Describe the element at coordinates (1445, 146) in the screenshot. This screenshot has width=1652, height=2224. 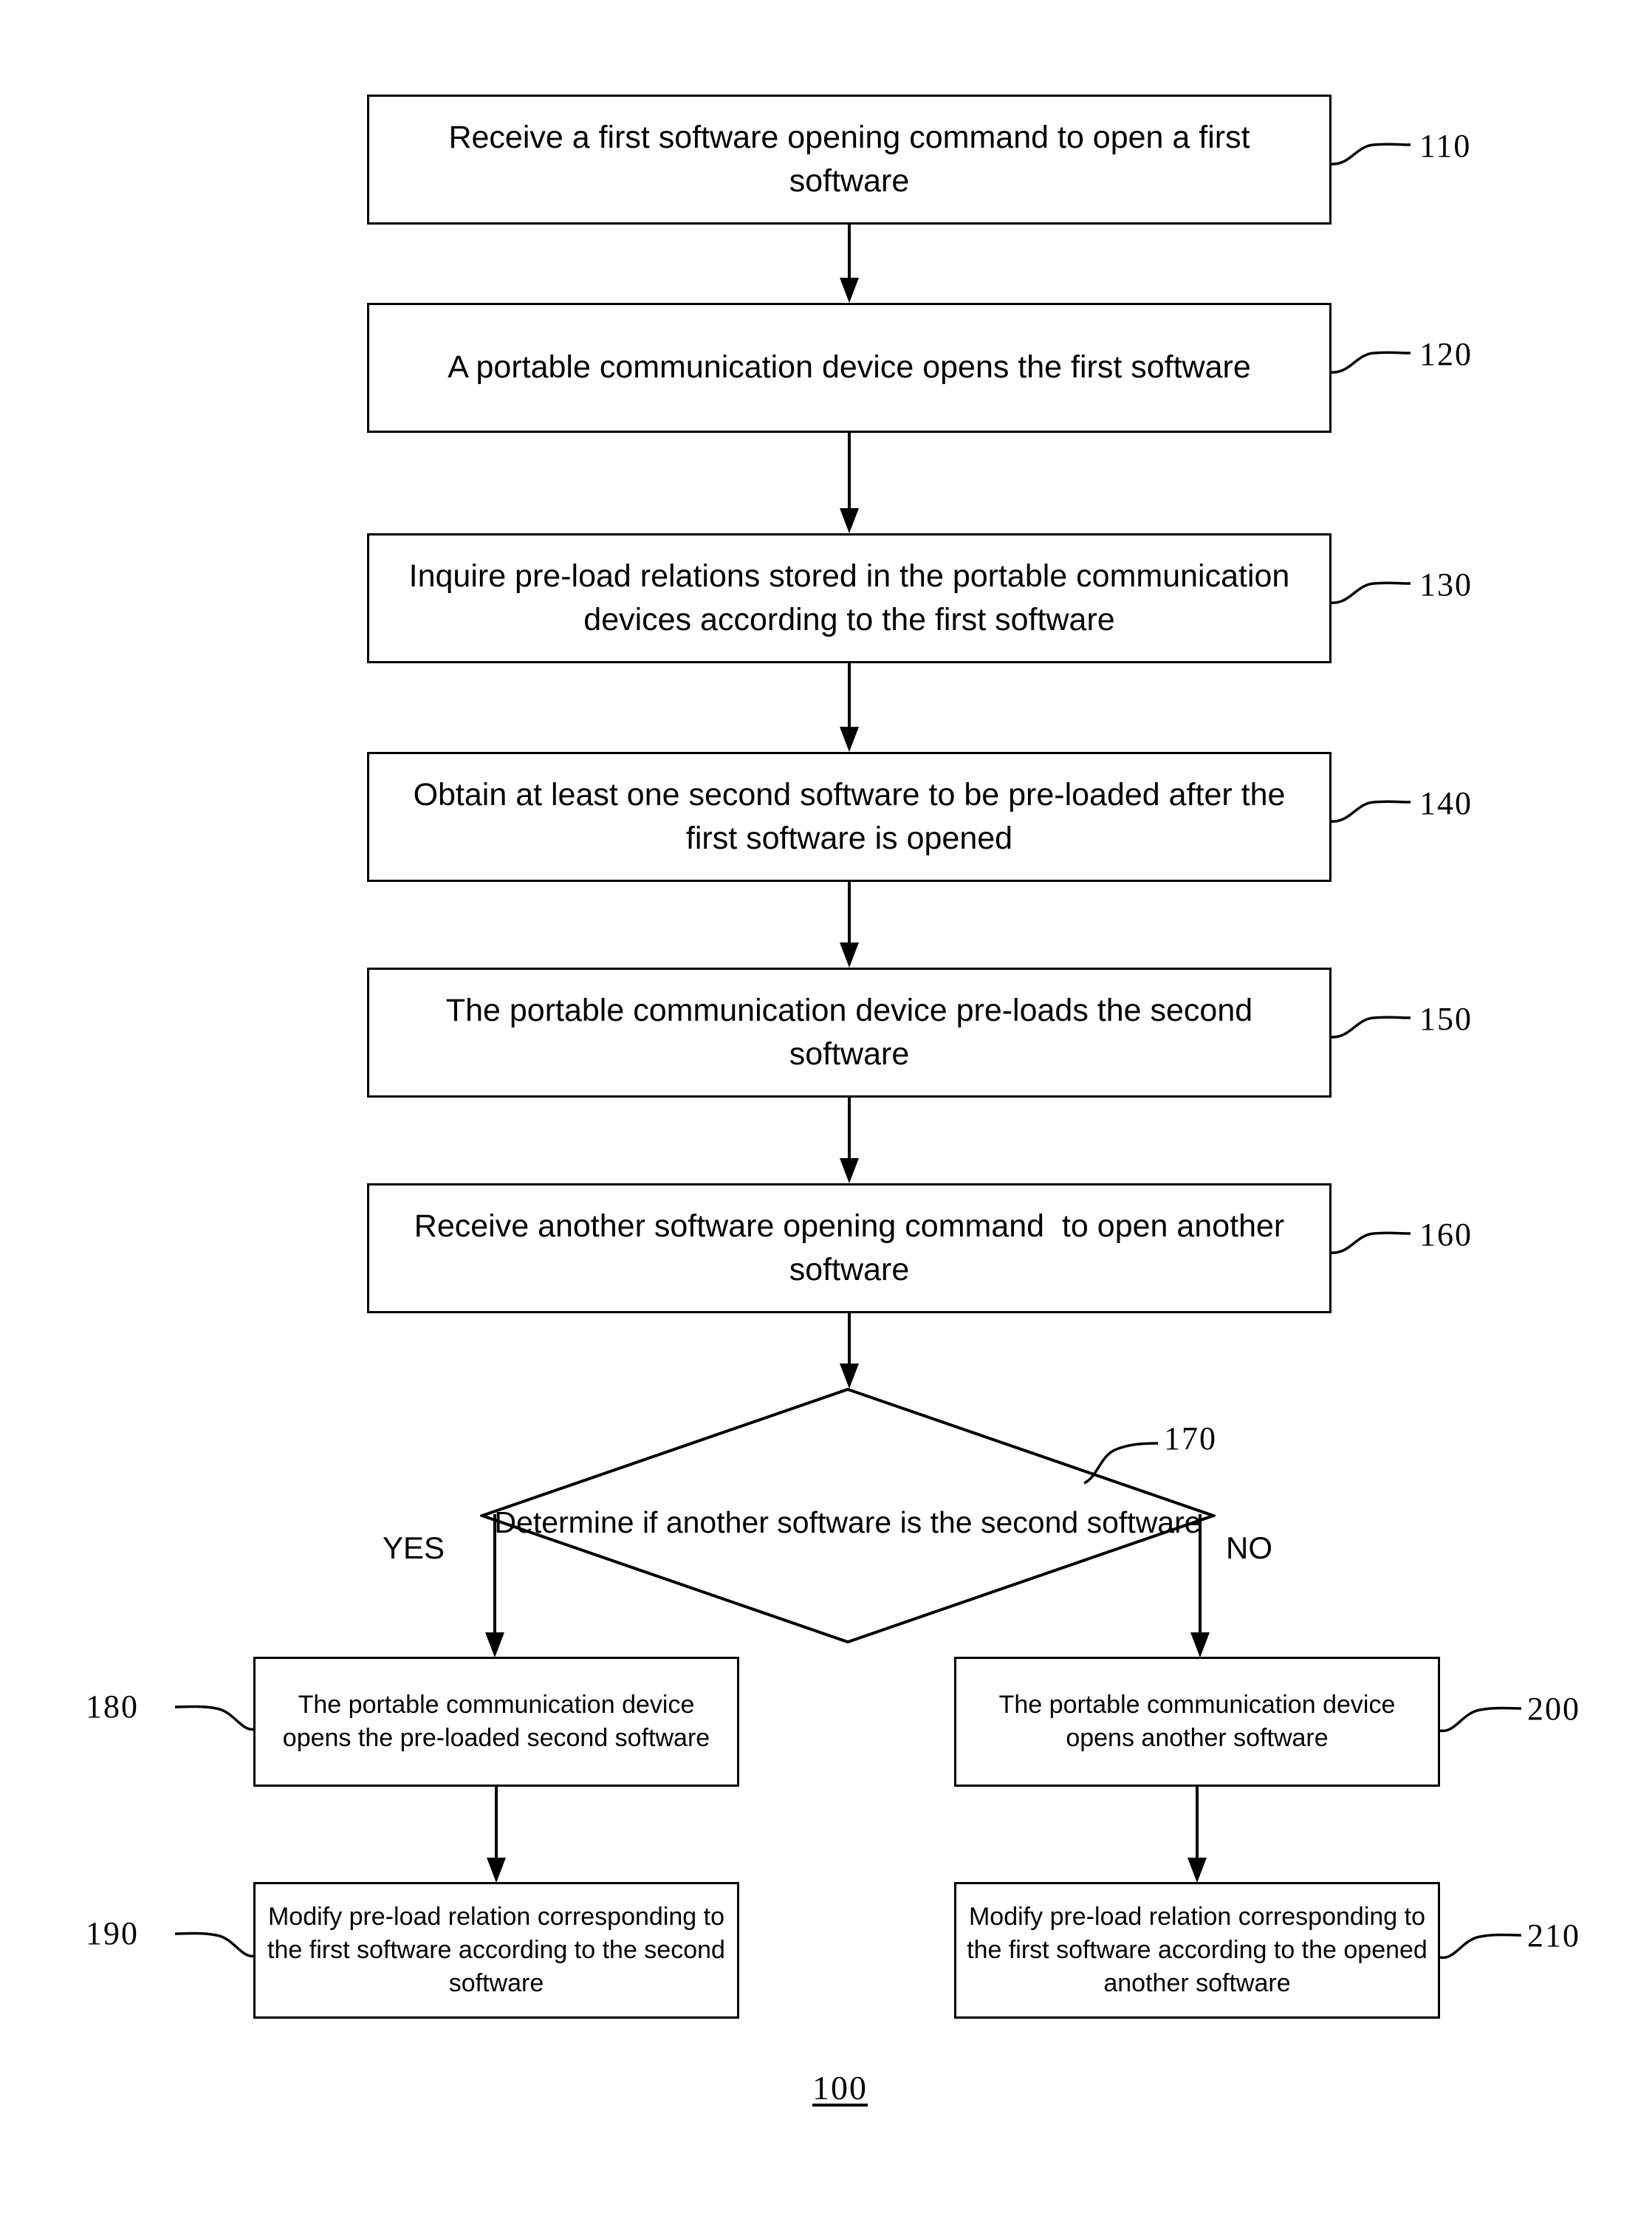
I see `reference-number-110: 110` at that location.